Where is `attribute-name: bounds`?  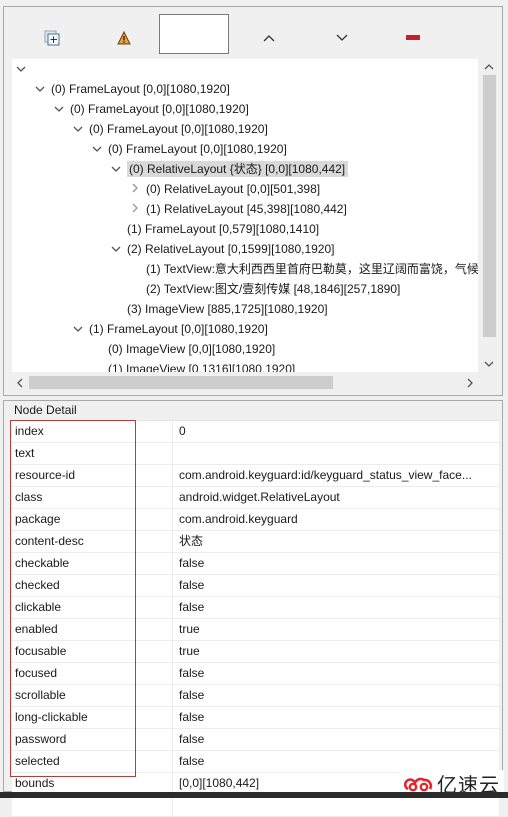 attribute-name: bounds is located at coordinates (35, 783).